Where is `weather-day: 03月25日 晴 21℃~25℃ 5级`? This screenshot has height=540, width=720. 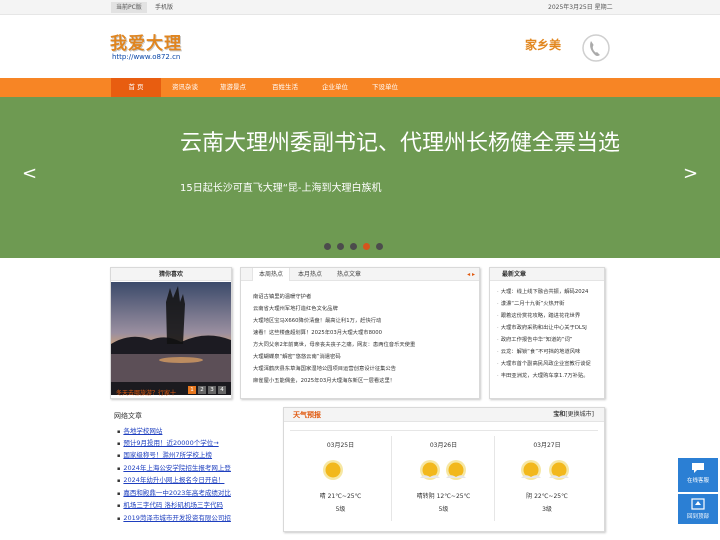 weather-day: 03月25日 晴 21℃~25℃ 5级 is located at coordinates (341, 478).